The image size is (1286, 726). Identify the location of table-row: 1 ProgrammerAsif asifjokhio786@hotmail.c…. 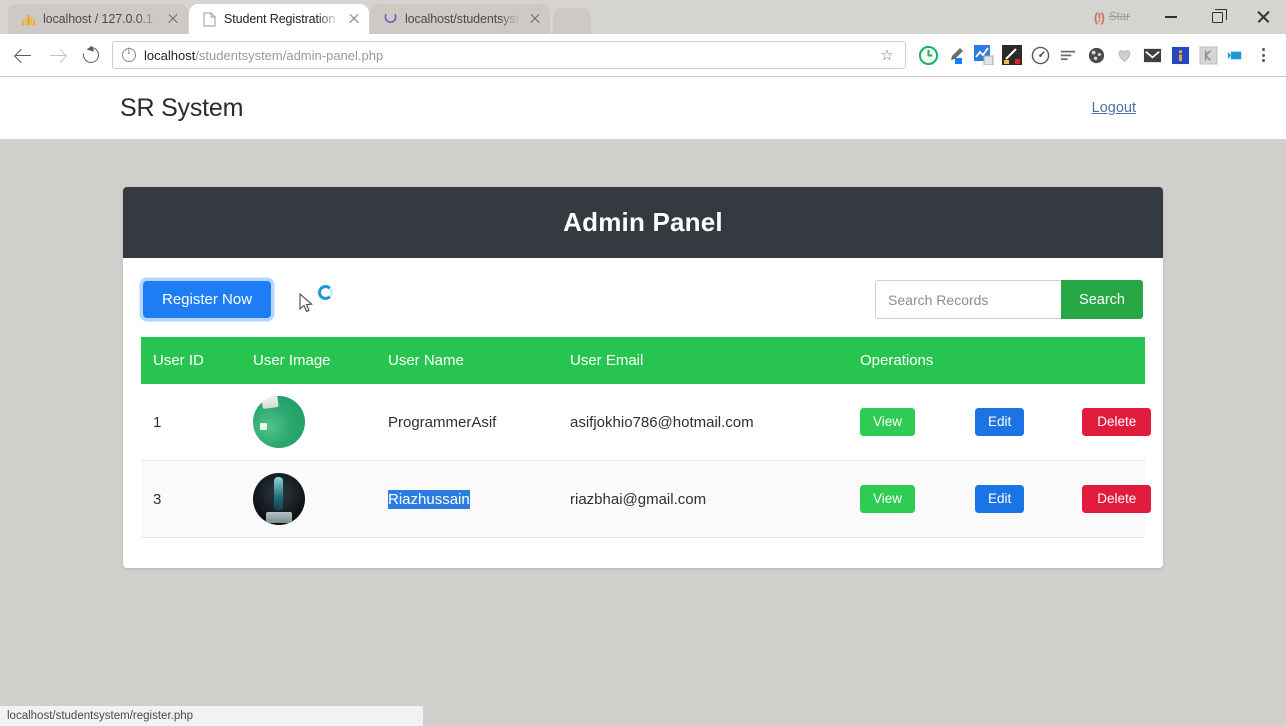
(646, 422).